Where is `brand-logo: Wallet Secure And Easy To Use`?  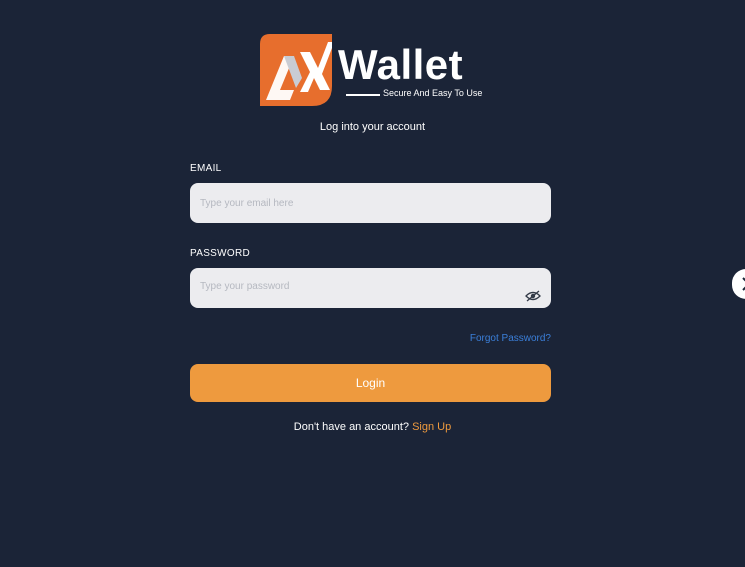
brand-logo: Wallet Secure And Easy To Use is located at coordinates (372, 71).